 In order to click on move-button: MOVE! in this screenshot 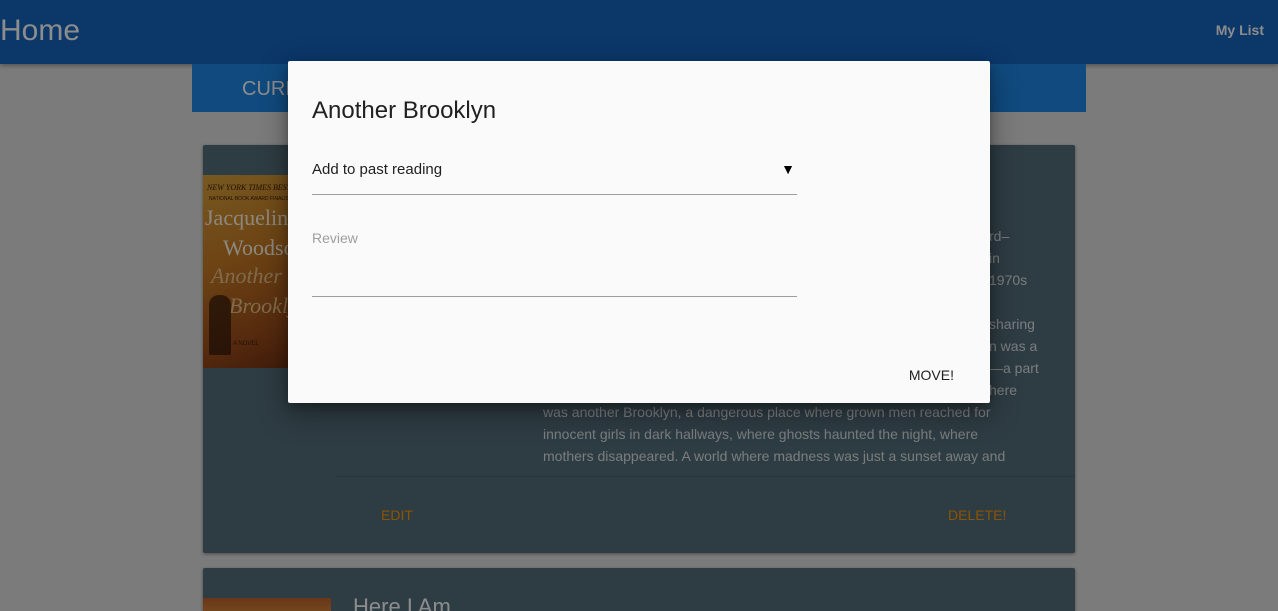, I will do `click(931, 375)`.